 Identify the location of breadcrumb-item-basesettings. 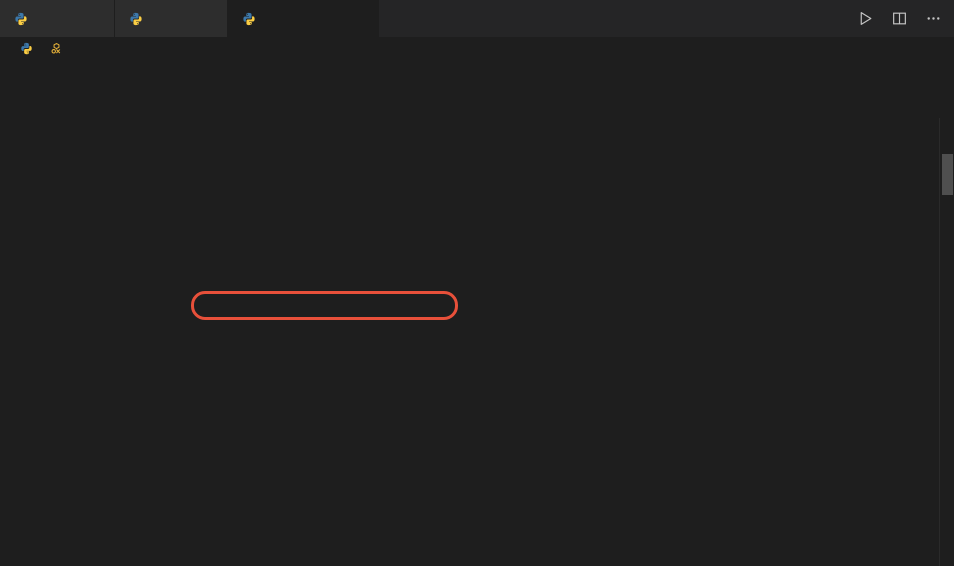
(59, 48).